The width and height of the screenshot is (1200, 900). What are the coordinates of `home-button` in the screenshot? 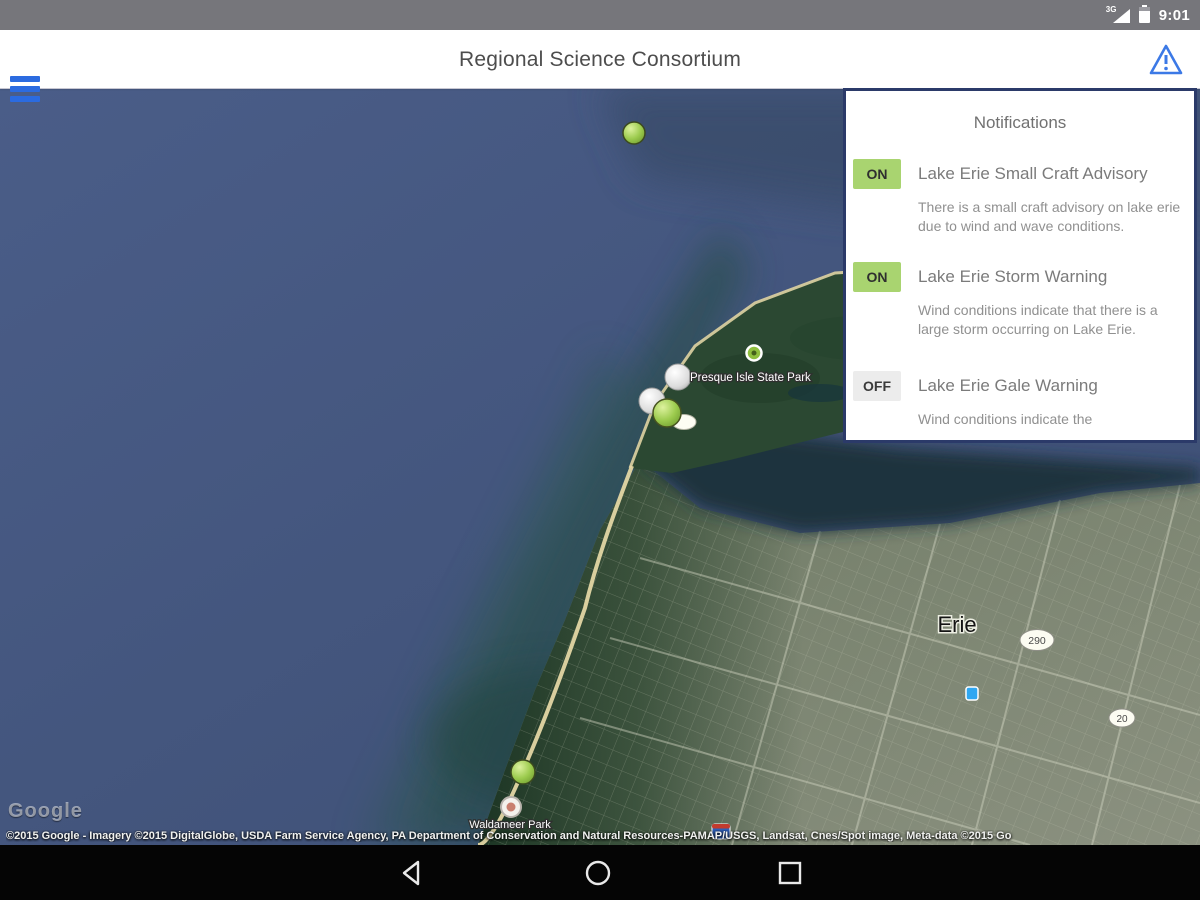 It's located at (598, 873).